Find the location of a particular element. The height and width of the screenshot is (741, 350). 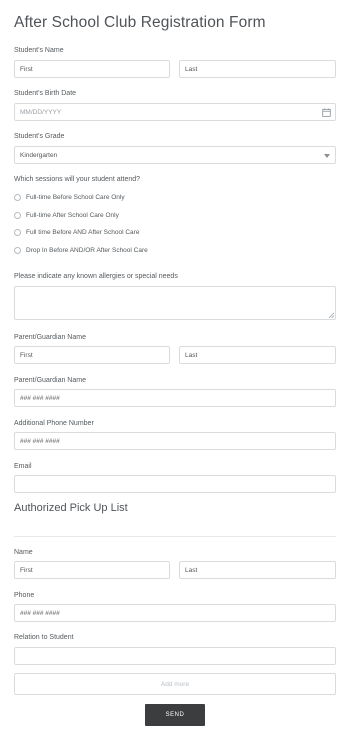

grade-selected-value: Kindergarten is located at coordinates (39, 155).